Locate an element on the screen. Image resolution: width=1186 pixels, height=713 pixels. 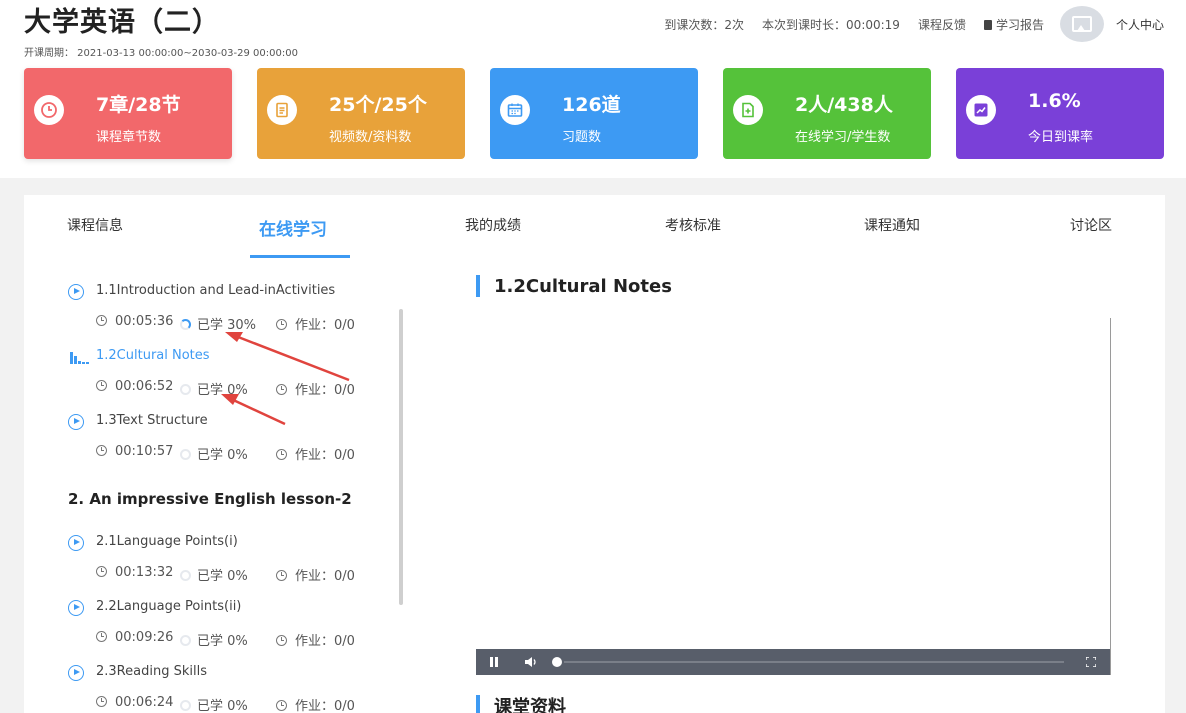
stat-label: 在线学习/学生数 is located at coordinates (843, 137).